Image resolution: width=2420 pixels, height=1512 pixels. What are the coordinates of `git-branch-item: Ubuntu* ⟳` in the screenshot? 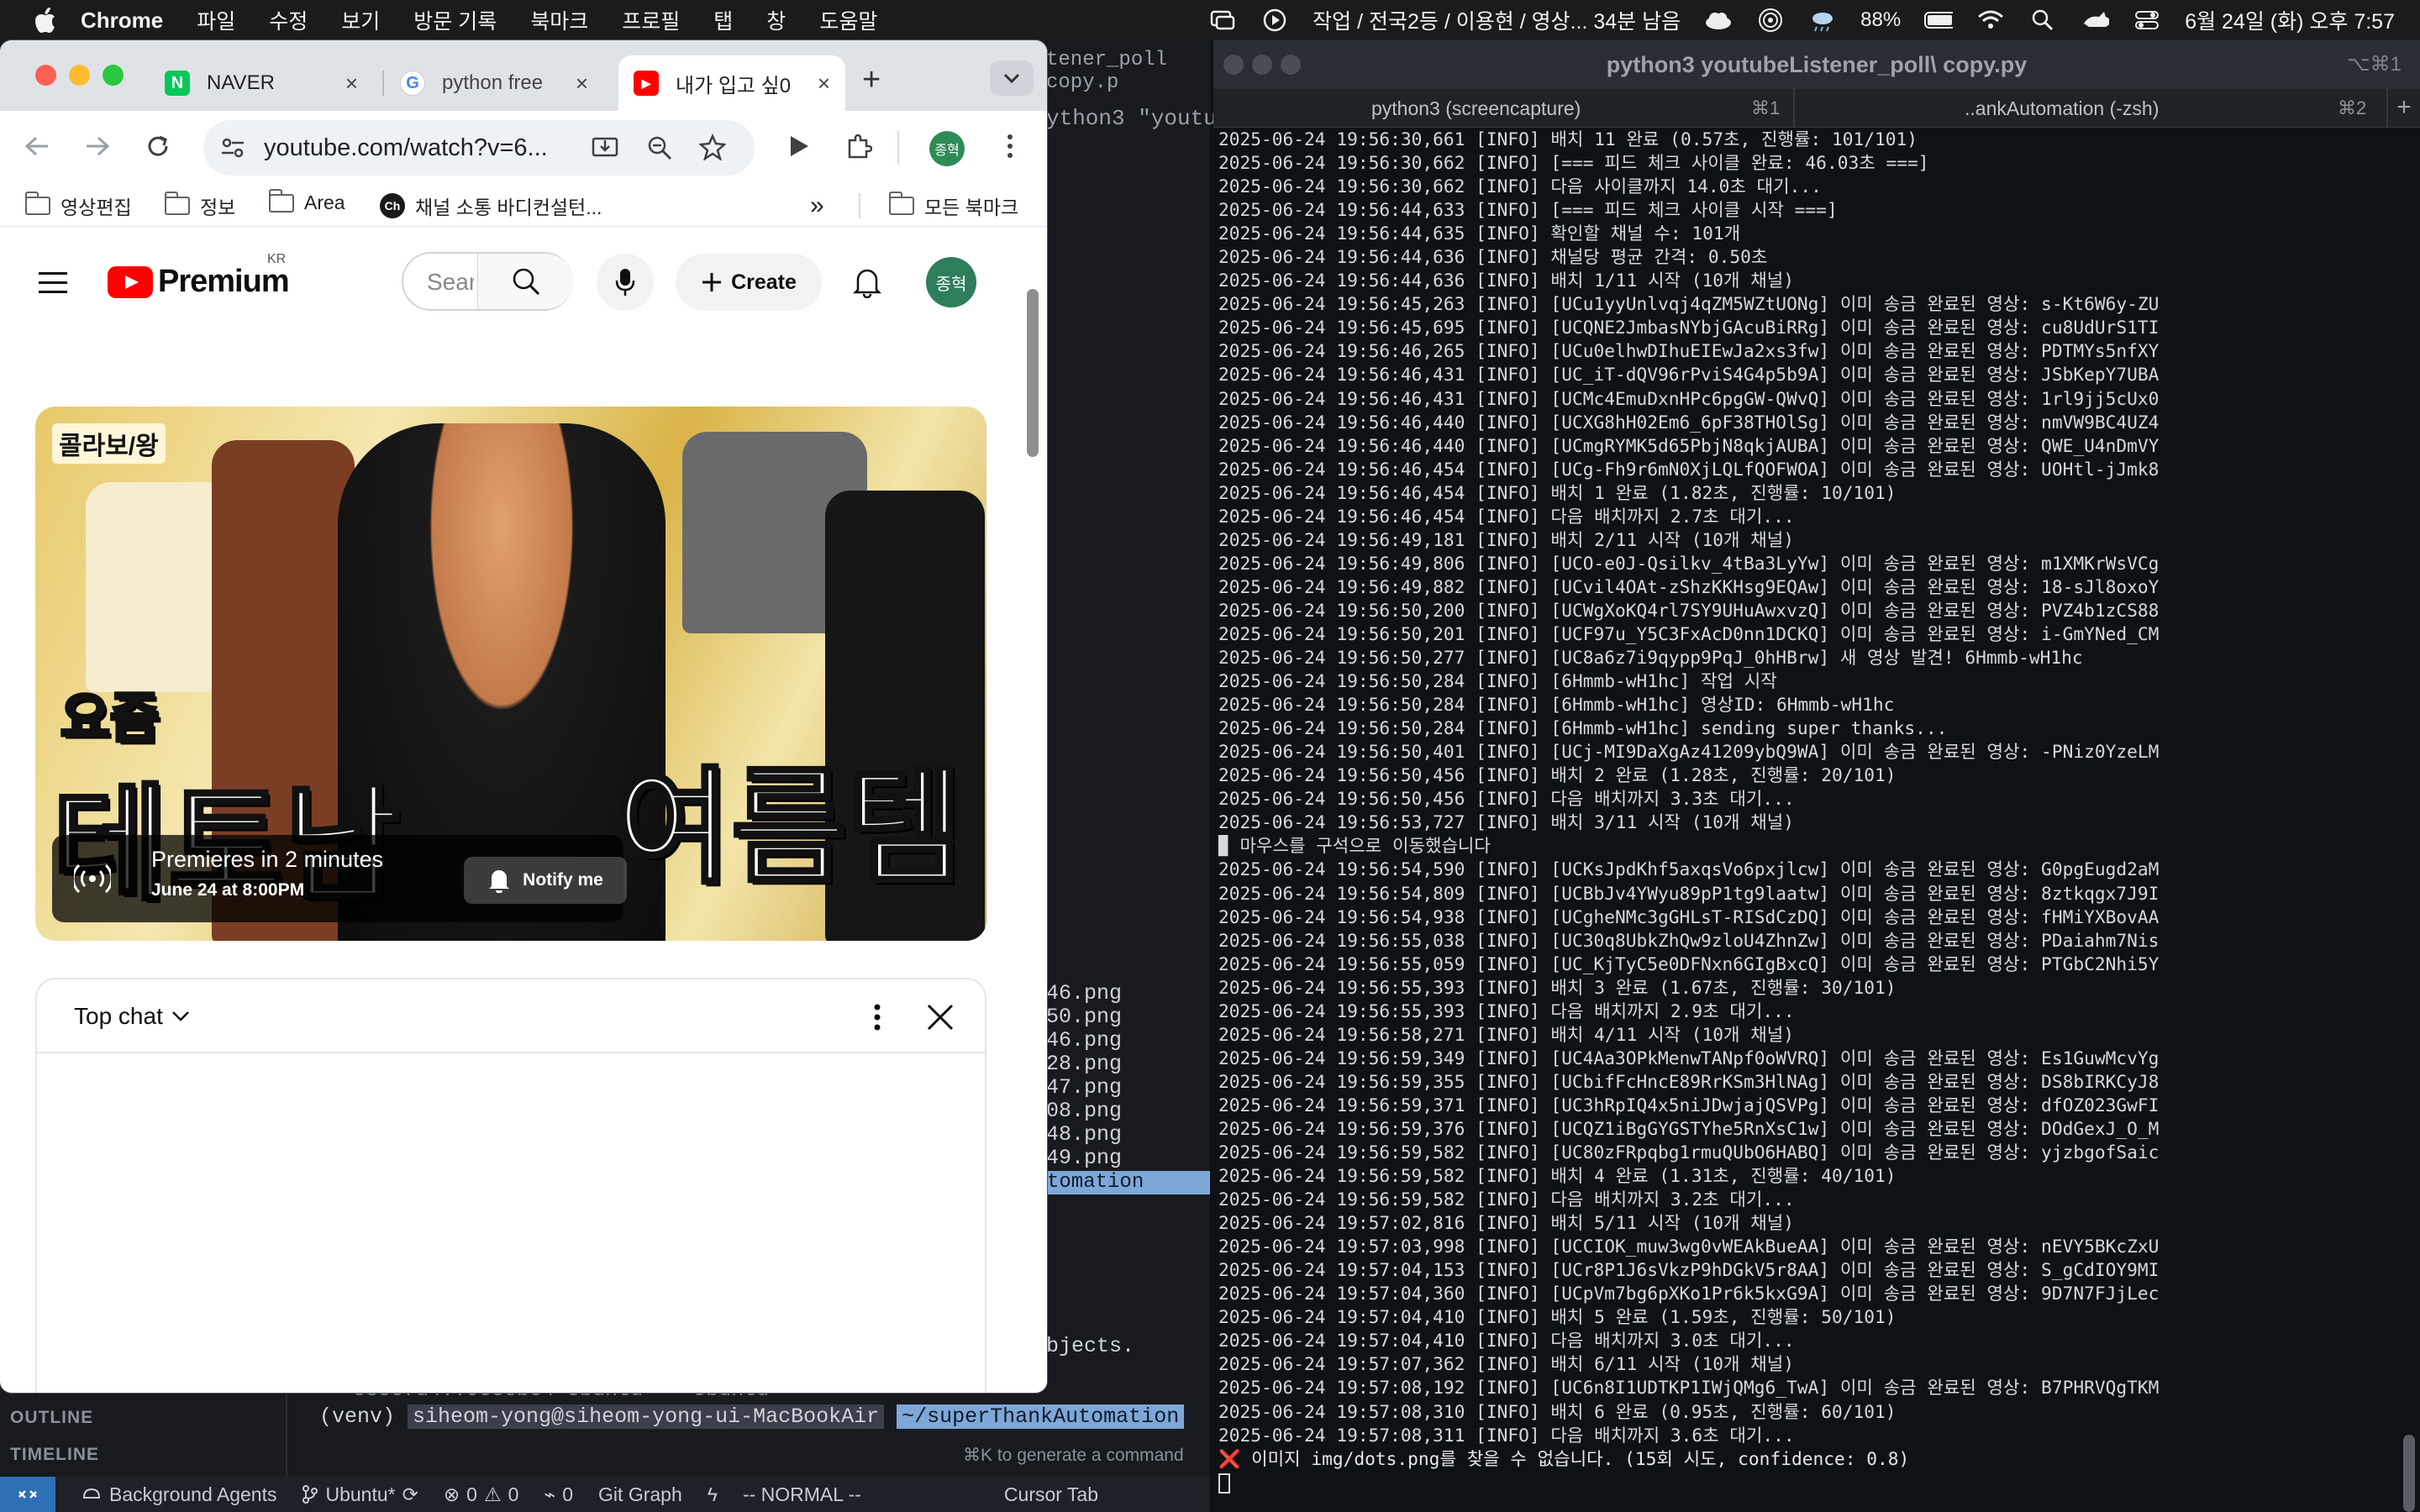 It's located at (360, 1494).